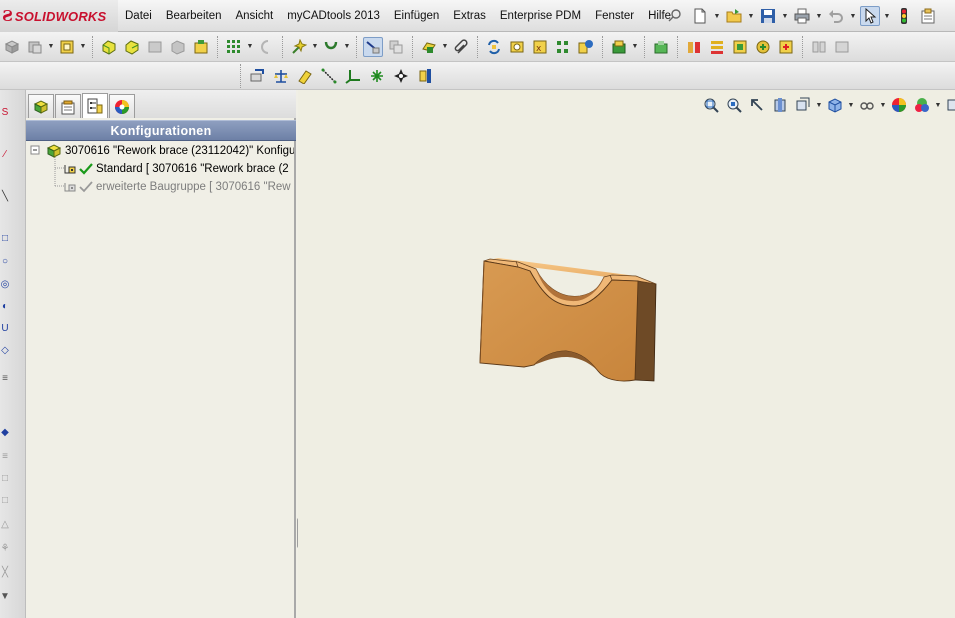 This screenshot has height=618, width=955. I want to click on pattern-dropdown-icon: ▼, so click(250, 47).